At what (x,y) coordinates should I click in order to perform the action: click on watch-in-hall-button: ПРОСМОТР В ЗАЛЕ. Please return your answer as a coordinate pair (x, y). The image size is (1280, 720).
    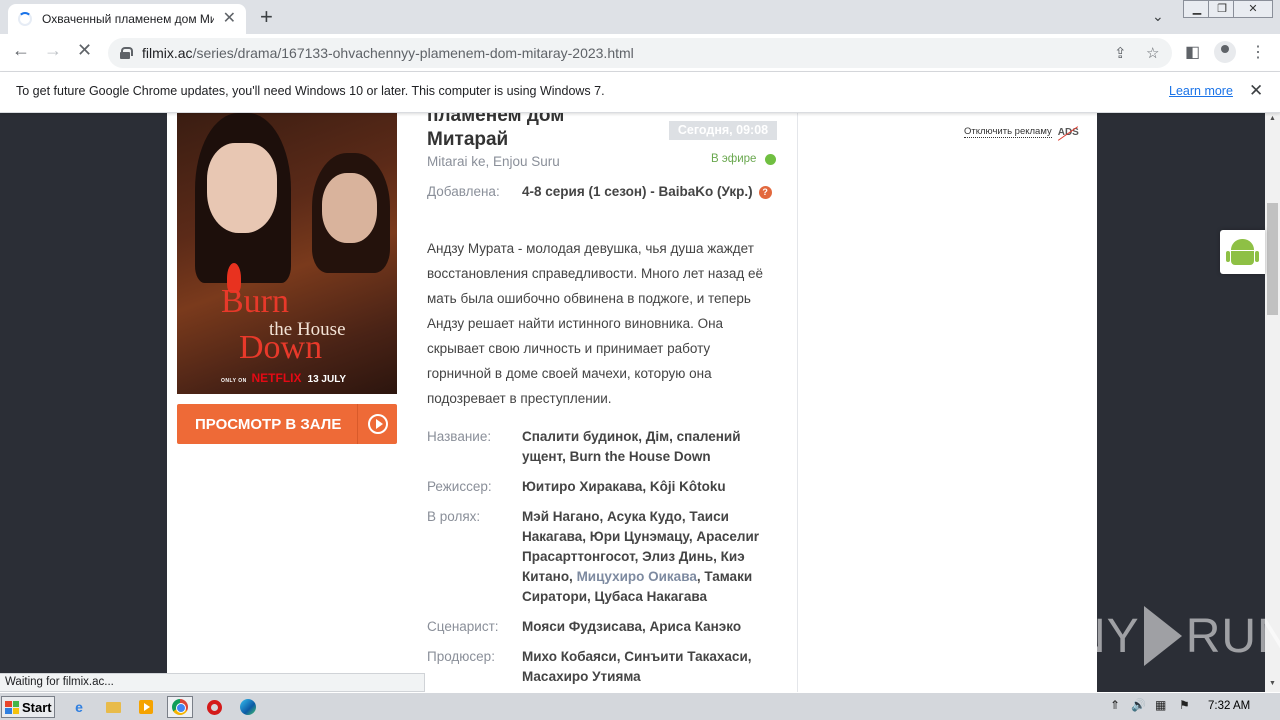
    Looking at the image, I should click on (287, 424).